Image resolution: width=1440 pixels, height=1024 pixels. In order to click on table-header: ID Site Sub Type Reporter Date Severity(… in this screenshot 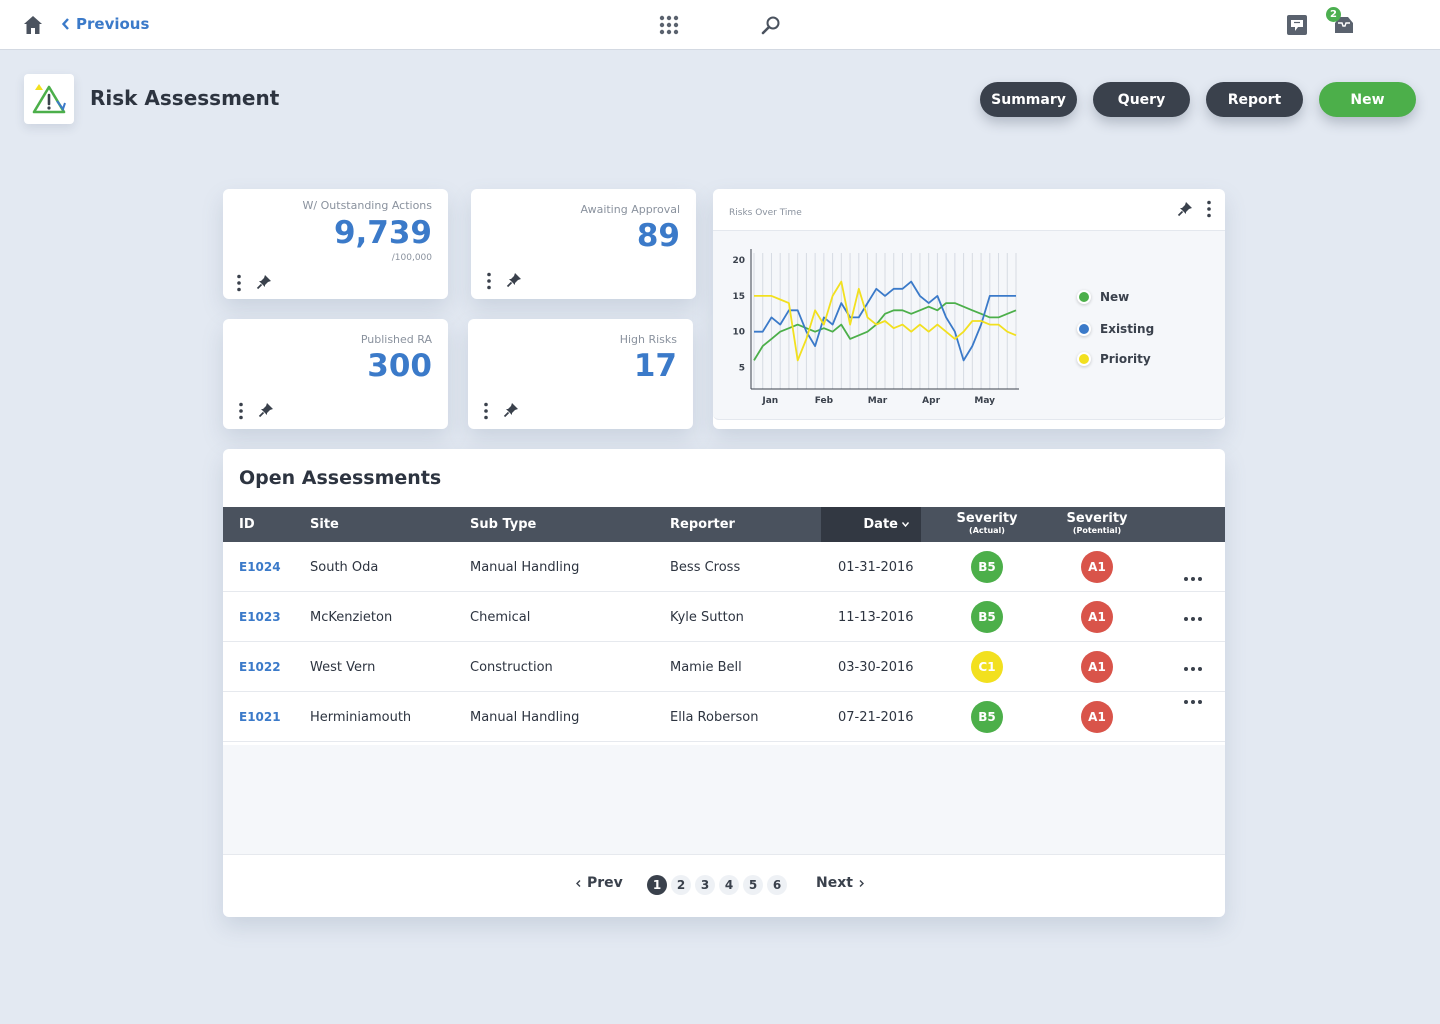, I will do `click(724, 524)`.